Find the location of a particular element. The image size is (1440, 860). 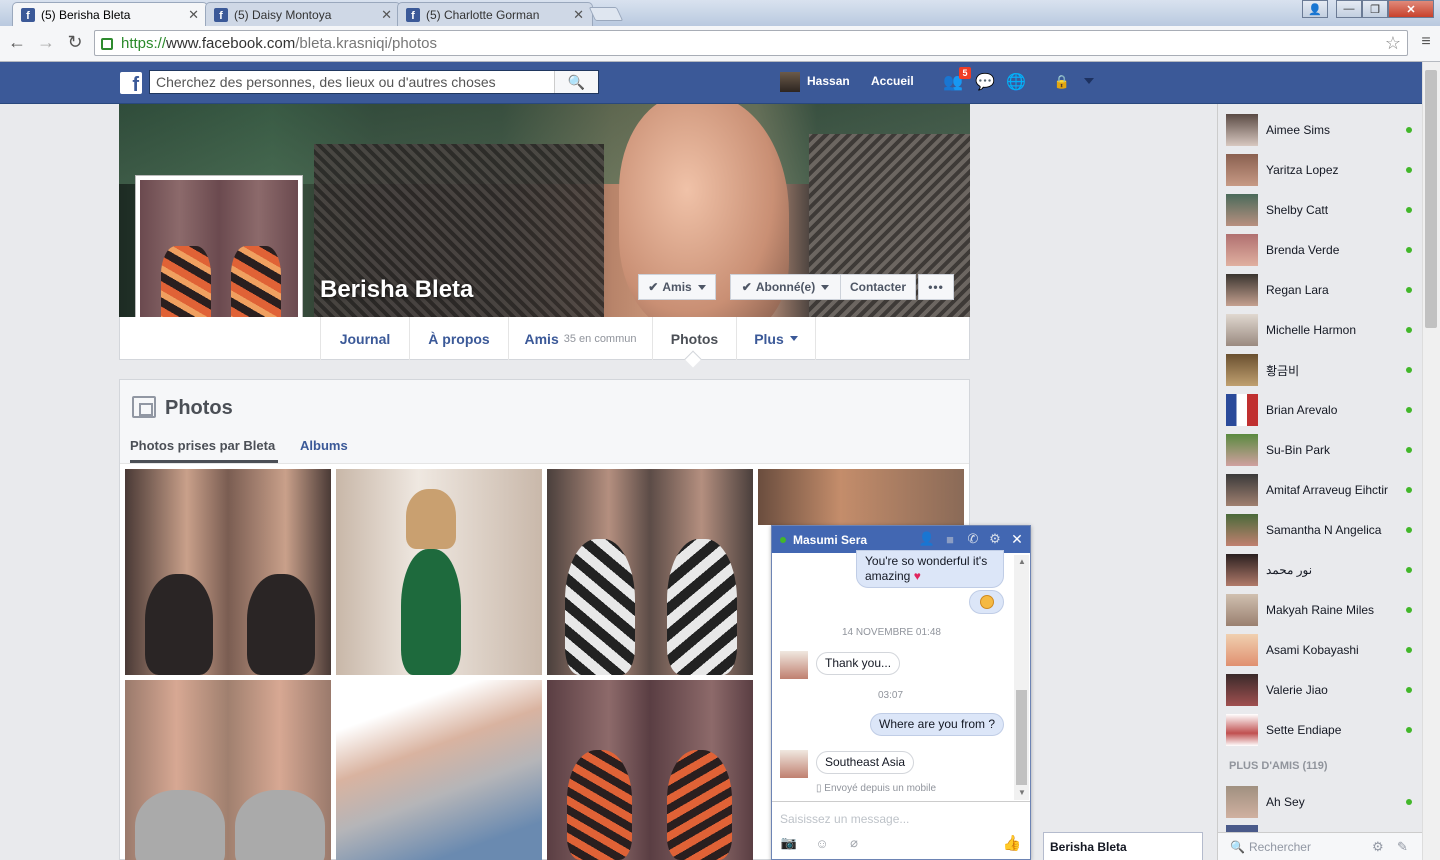

tab-about: À propos is located at coordinates (458, 338).